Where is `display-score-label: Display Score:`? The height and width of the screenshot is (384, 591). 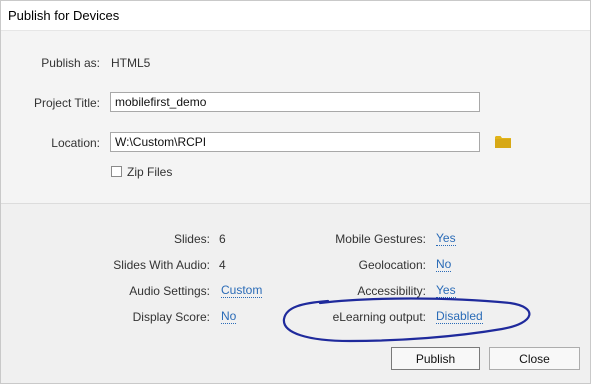 display-score-label: Display Score: is located at coordinates (171, 317).